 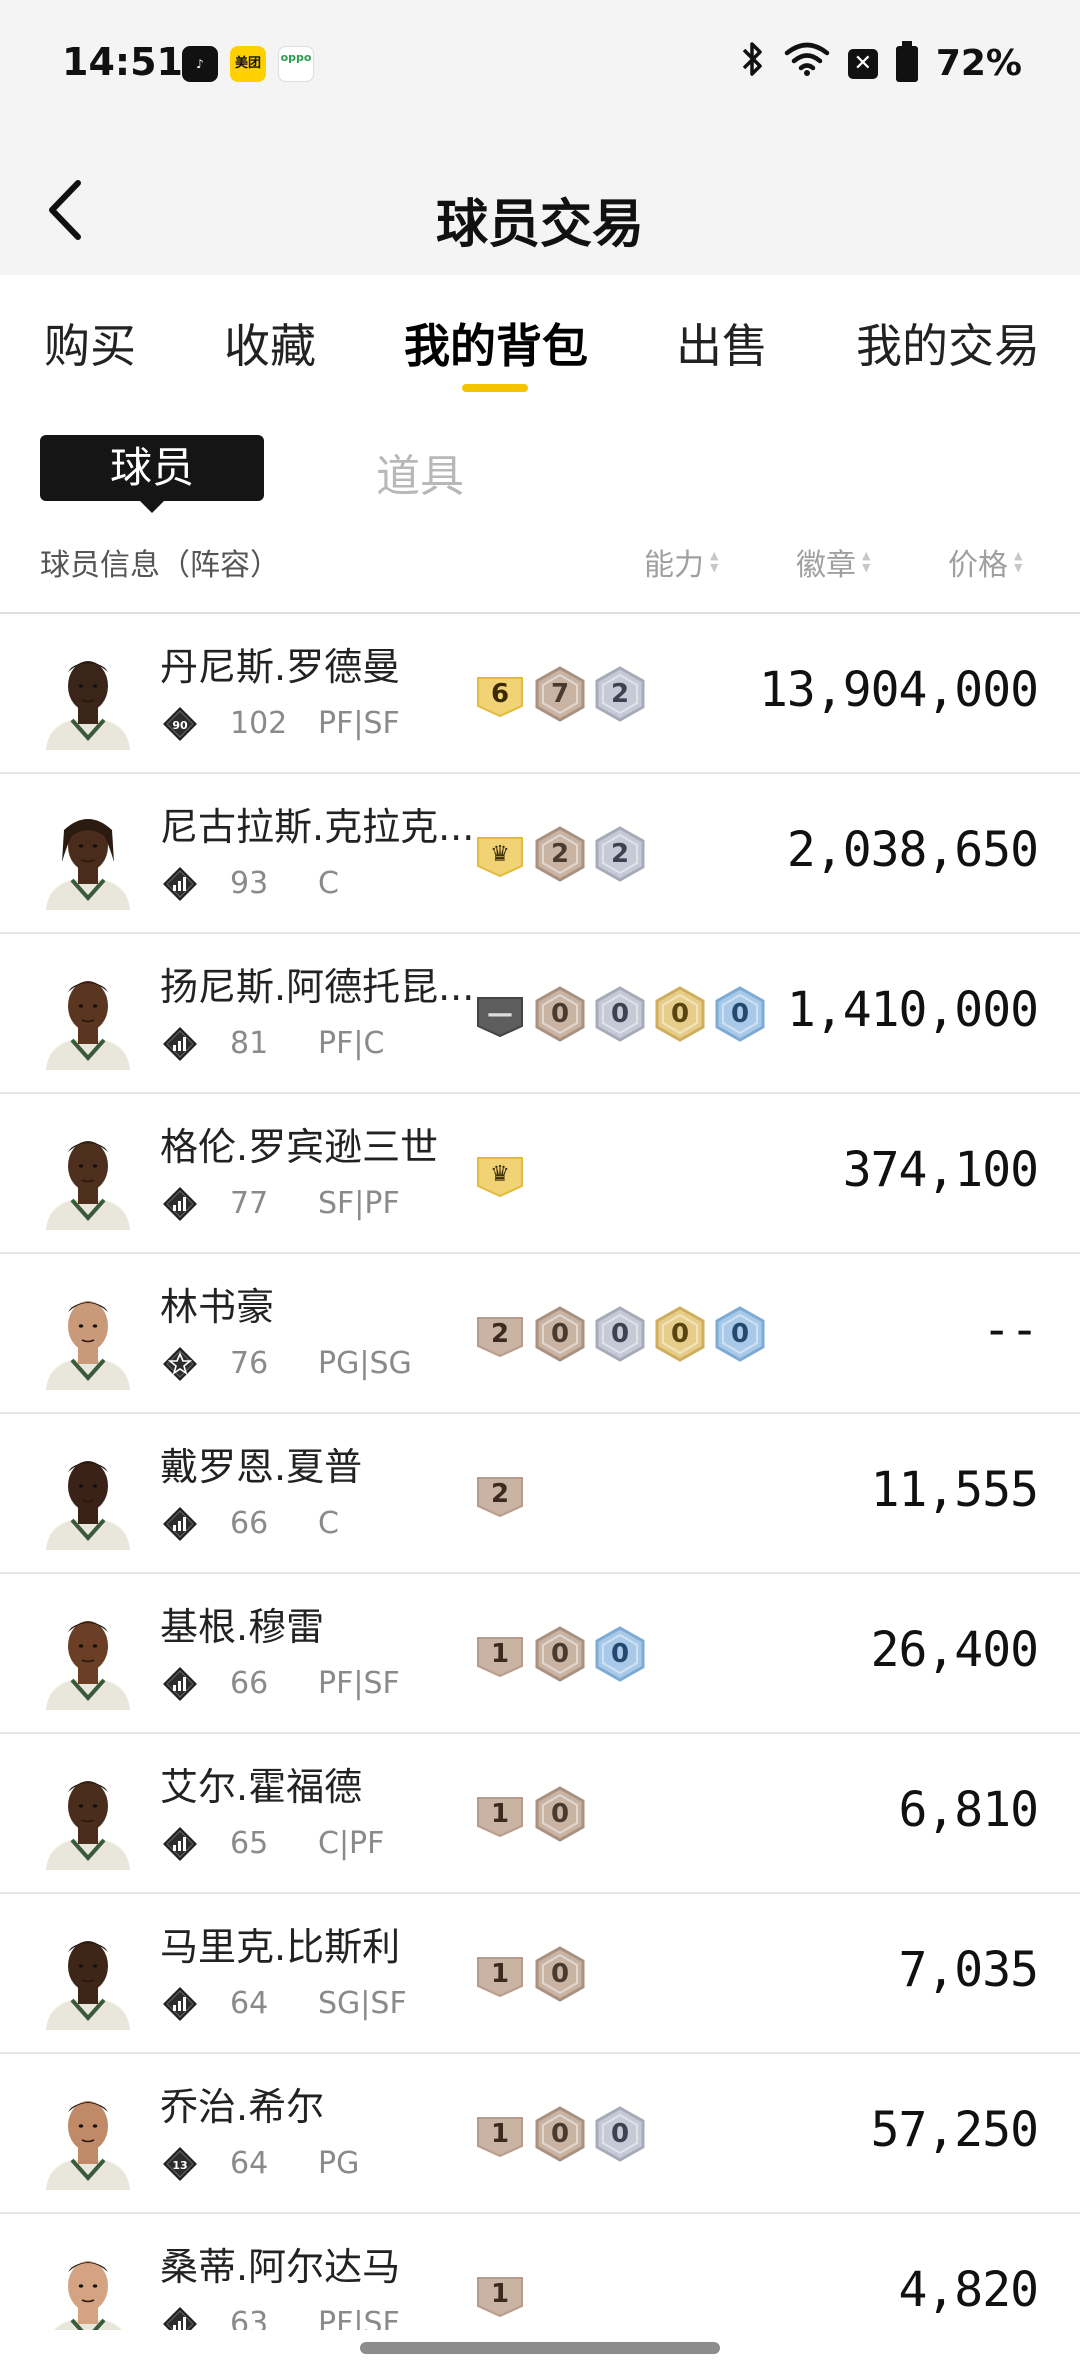 I want to click on player-position: C, so click(x=328, y=1523).